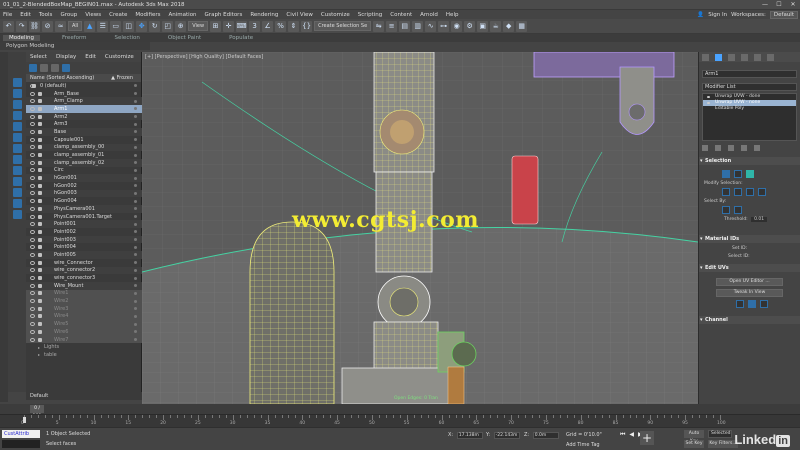 This screenshot has width=800, height=450. What do you see at coordinates (224, 15) in the screenshot?
I see `menu-graph-editors: Graph Editors` at bounding box center [224, 15].